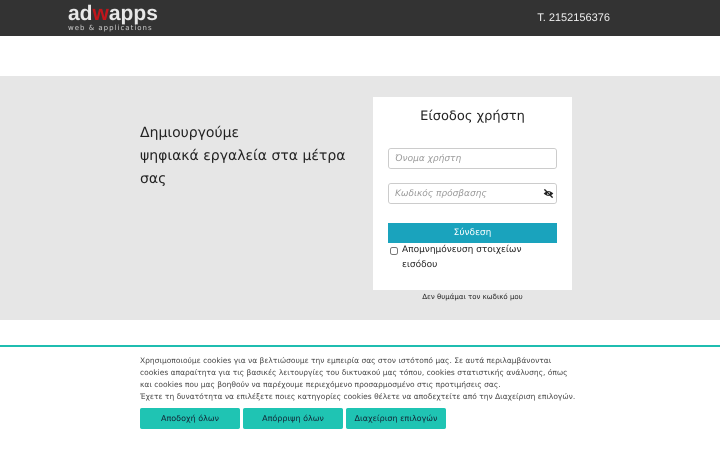 The width and height of the screenshot is (720, 450). What do you see at coordinates (113, 14) in the screenshot?
I see `logo: adwapps` at bounding box center [113, 14].